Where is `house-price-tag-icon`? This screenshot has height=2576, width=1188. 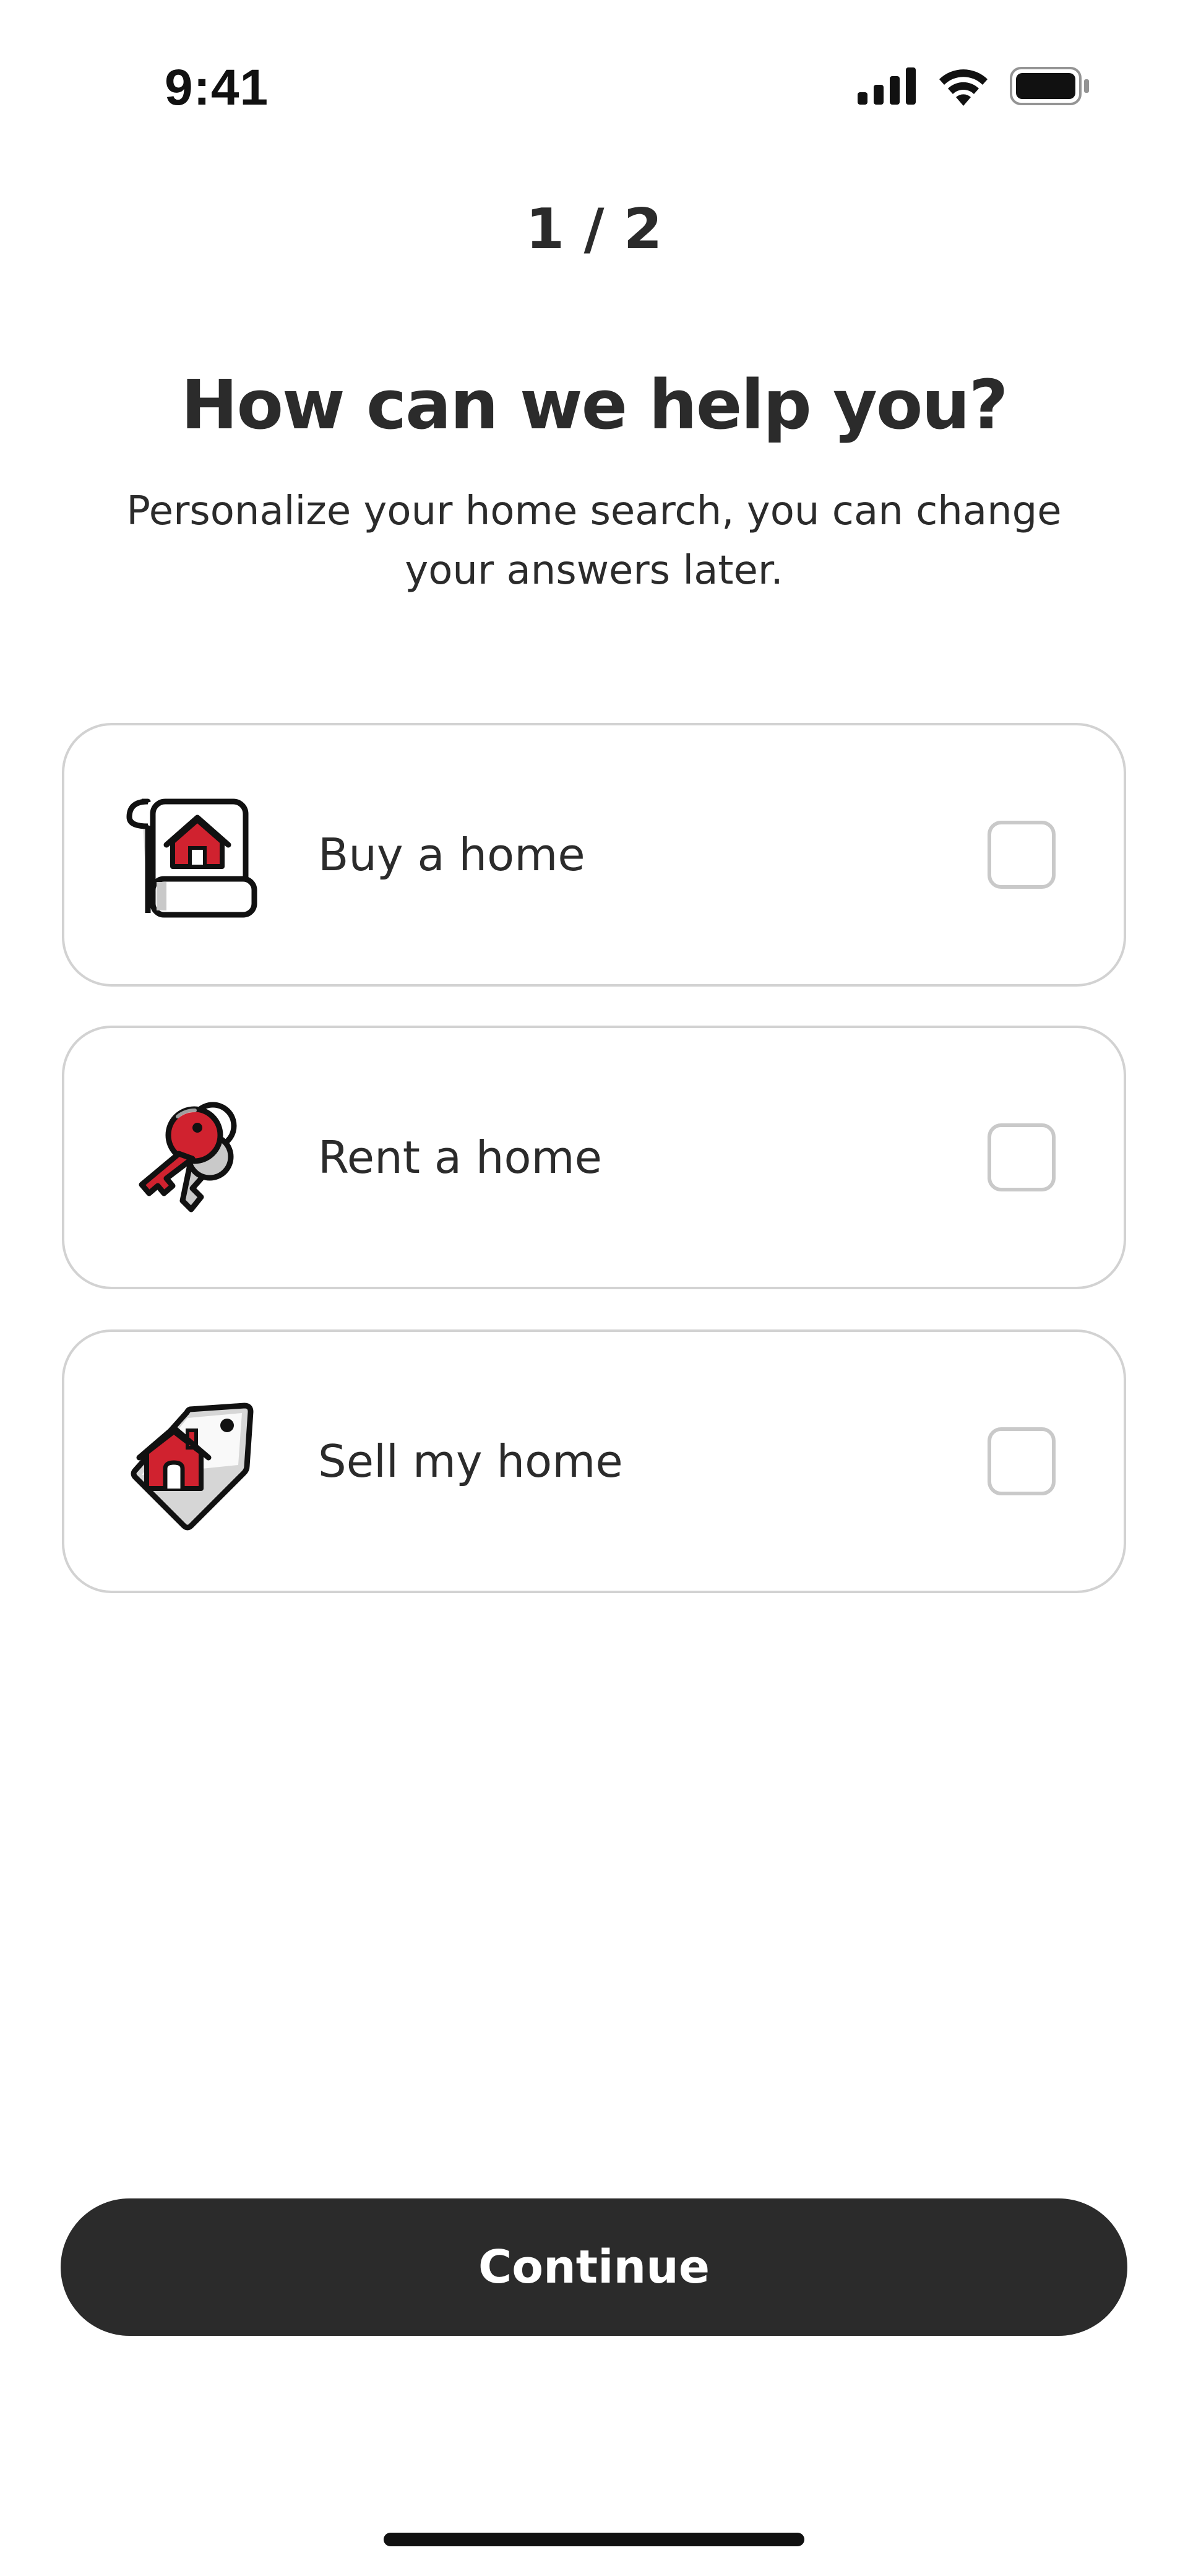
house-price-tag-icon is located at coordinates (191, 1464).